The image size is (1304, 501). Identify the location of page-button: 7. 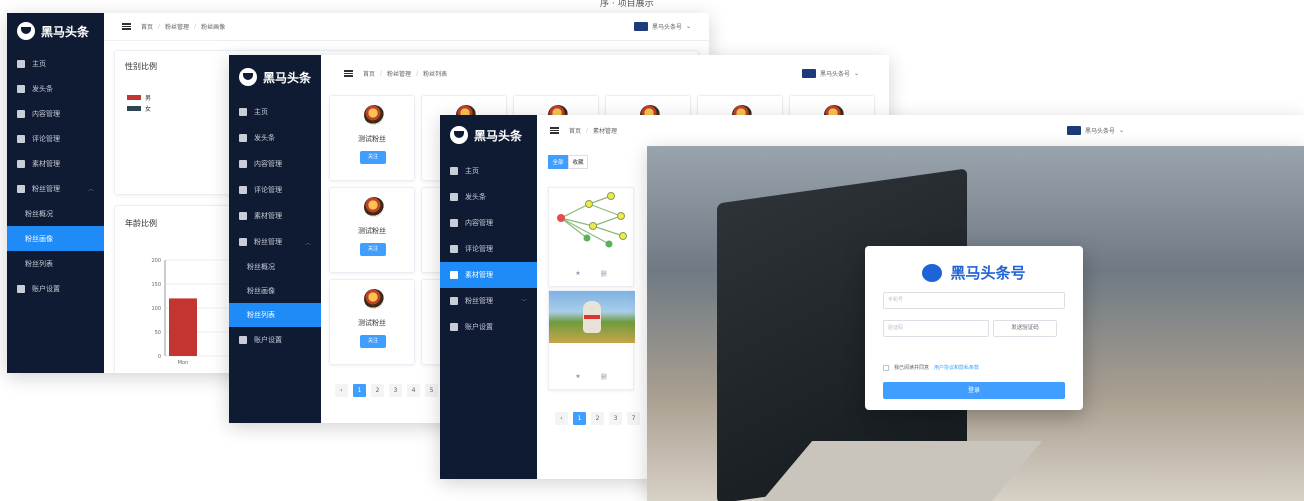
(633, 418).